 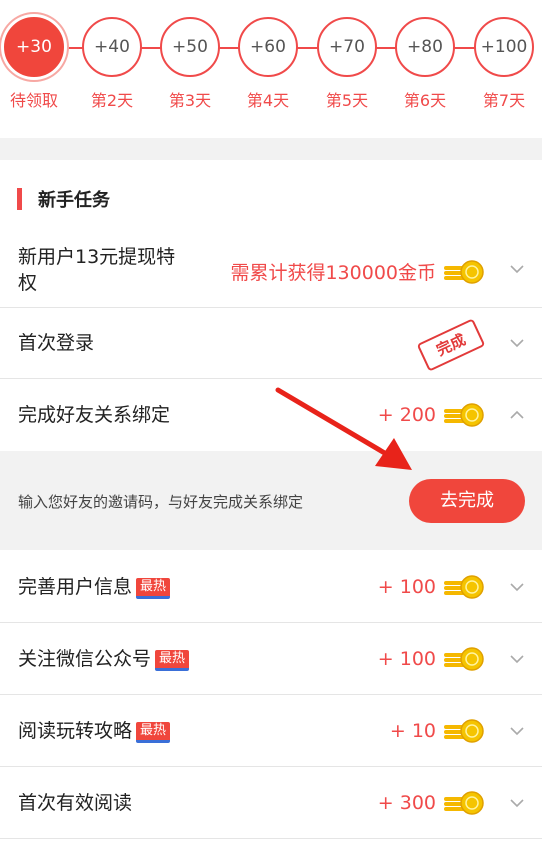 I want to click on checkin-day-2: +40 第2天, so click(x=112, y=64).